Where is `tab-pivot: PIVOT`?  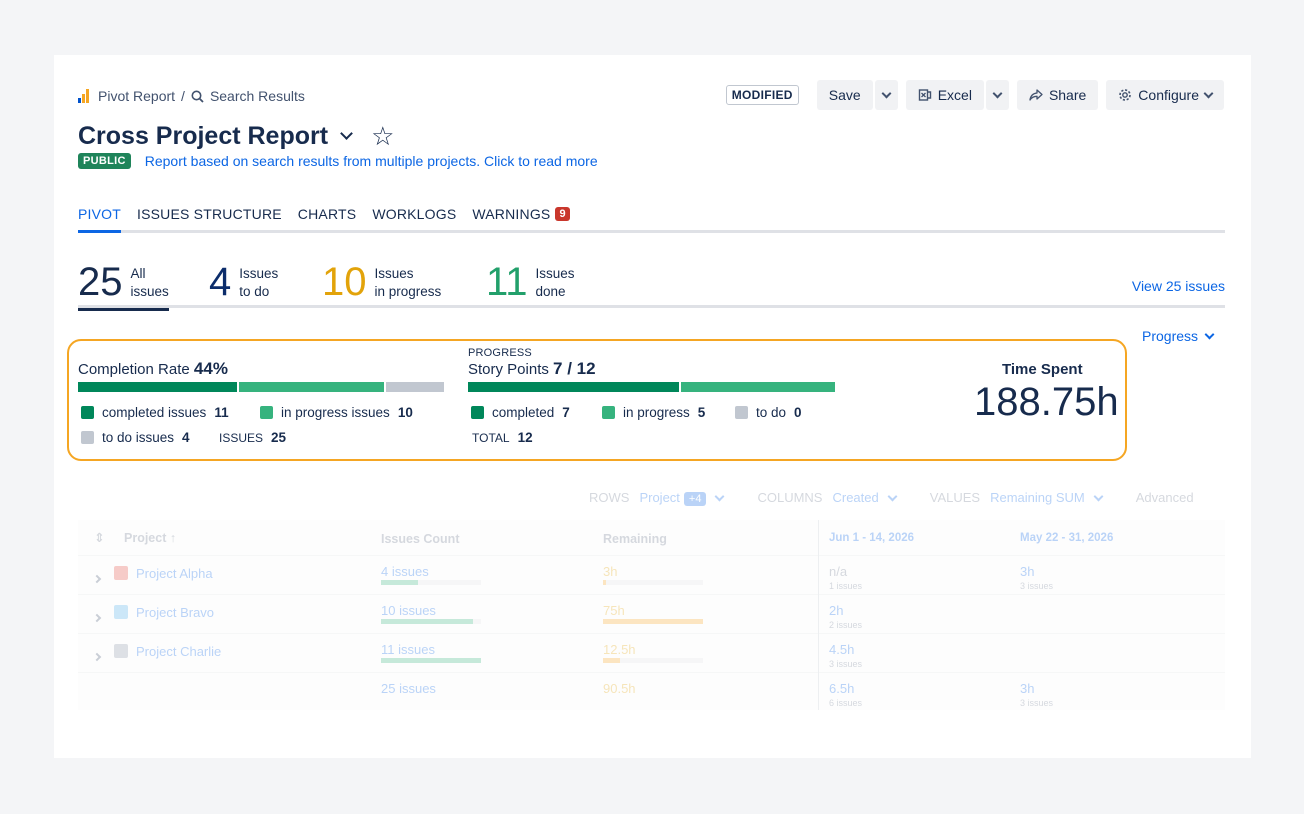
tab-pivot: PIVOT is located at coordinates (100, 218).